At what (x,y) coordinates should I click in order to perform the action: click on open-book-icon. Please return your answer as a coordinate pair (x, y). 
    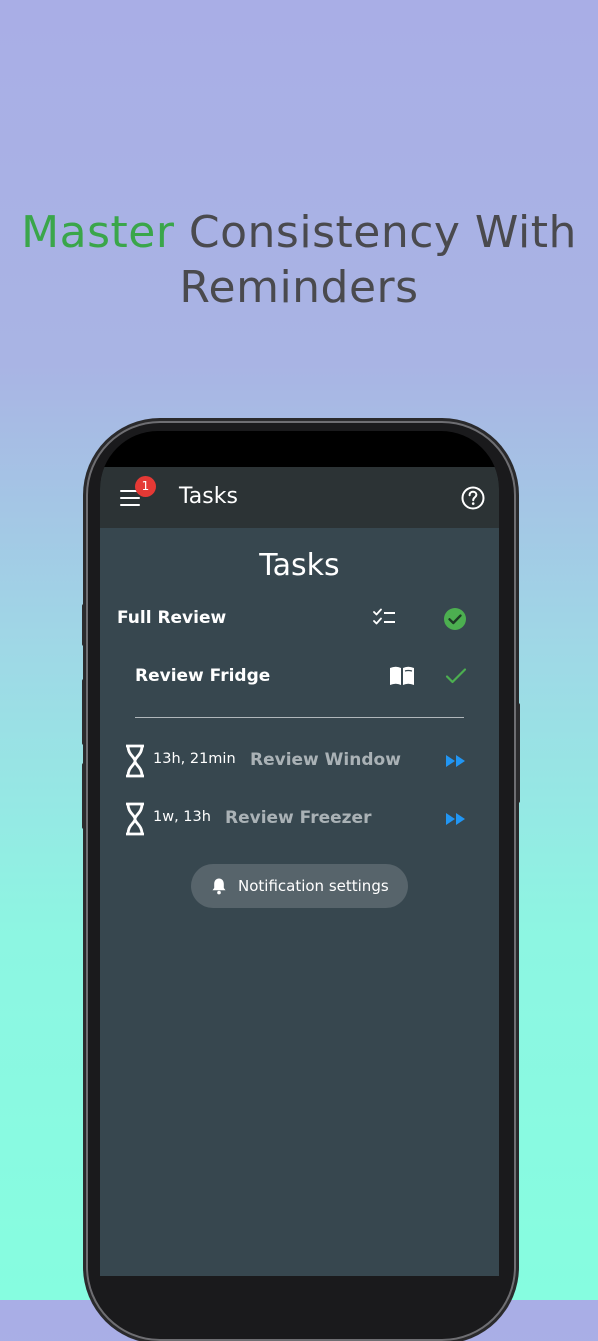
    Looking at the image, I should click on (402, 675).